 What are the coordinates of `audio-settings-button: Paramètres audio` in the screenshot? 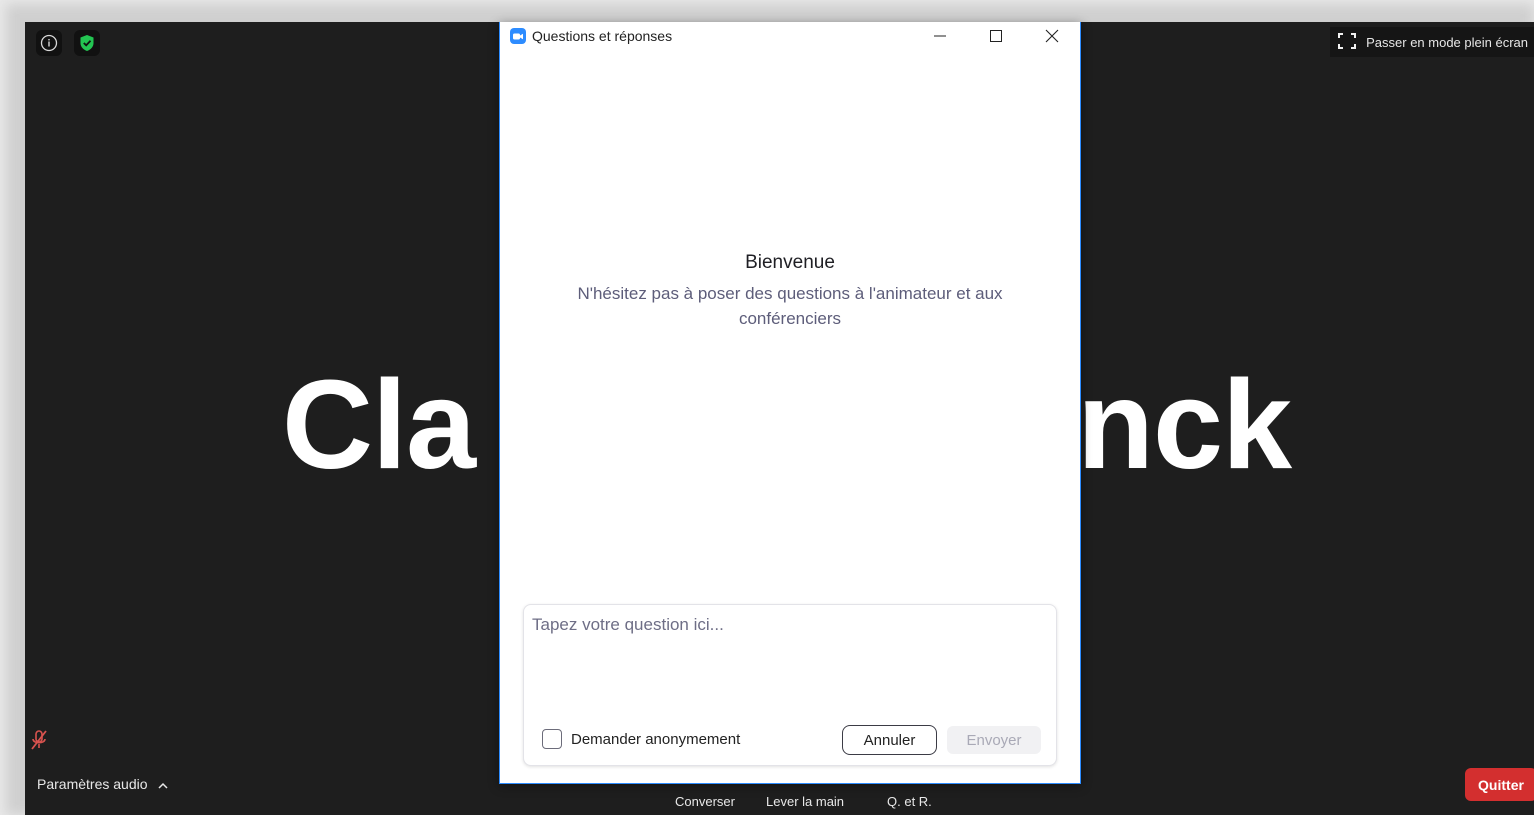 It's located at (102, 784).